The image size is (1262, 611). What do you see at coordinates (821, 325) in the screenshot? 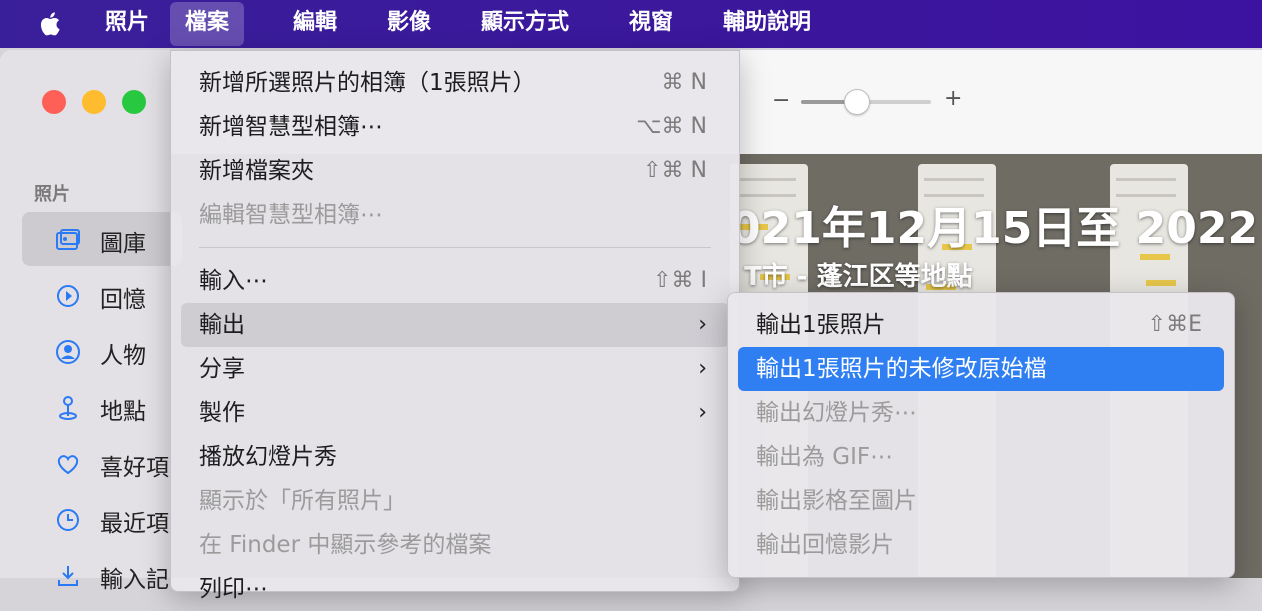
I see `menu-item-label: 輸出1張照片` at bounding box center [821, 325].